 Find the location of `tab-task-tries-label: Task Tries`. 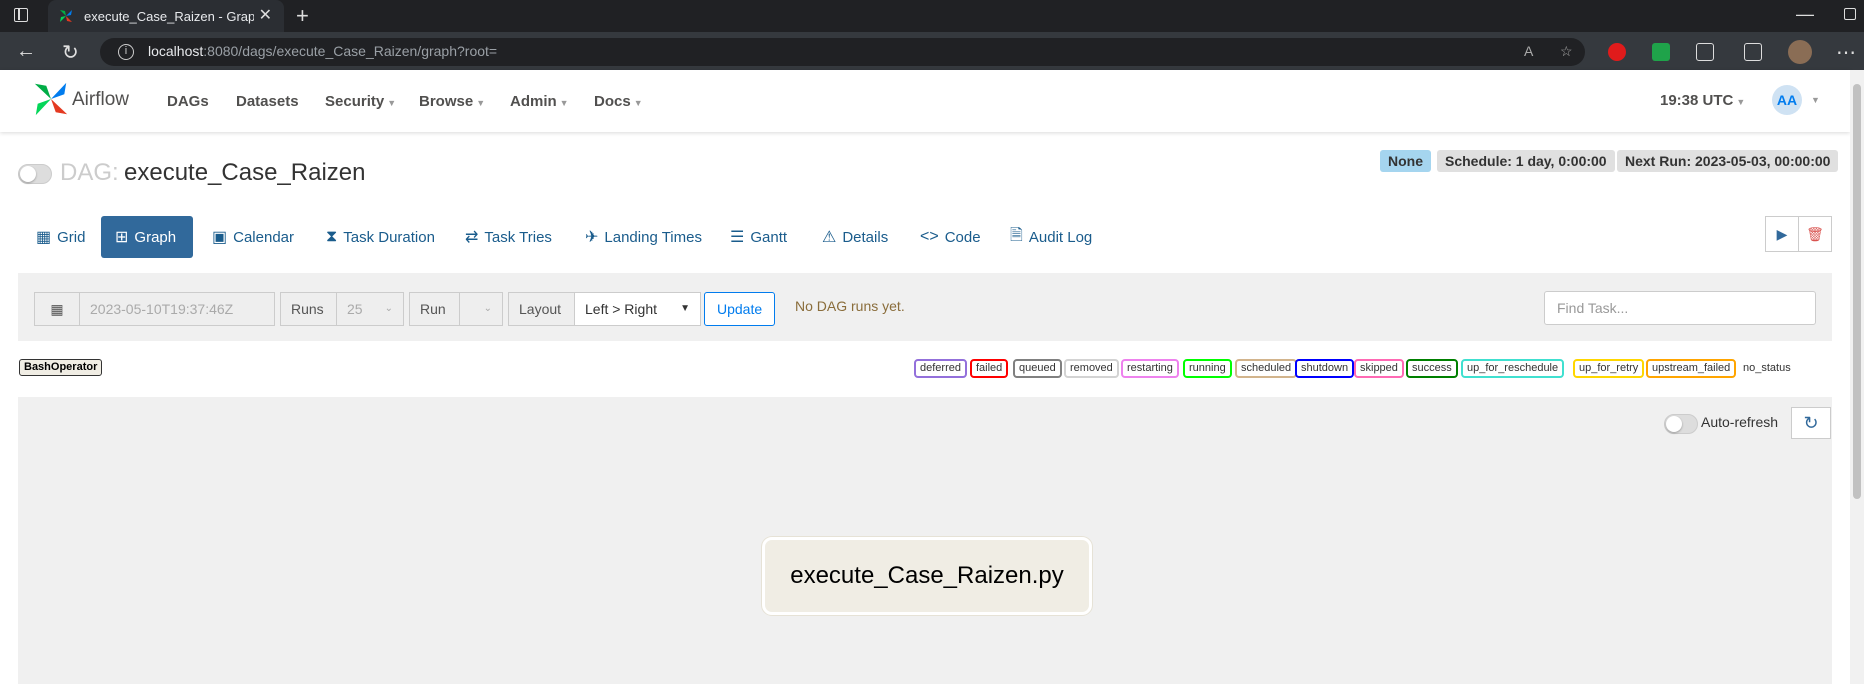

tab-task-tries-label: Task Tries is located at coordinates (518, 237).